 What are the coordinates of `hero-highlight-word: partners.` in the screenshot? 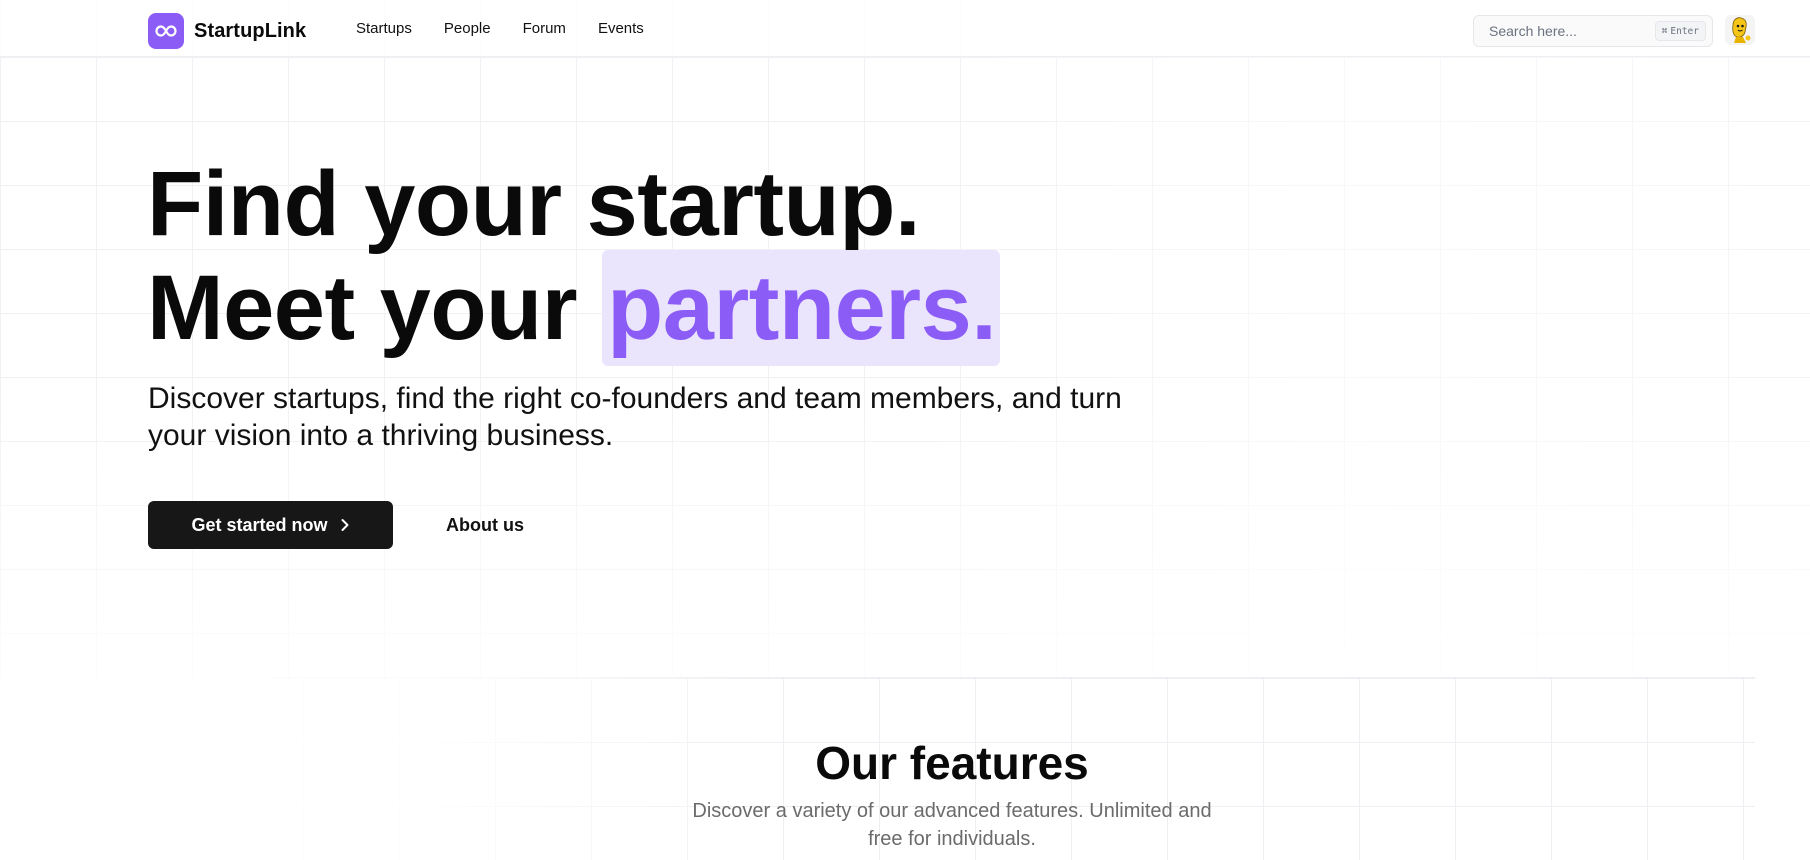 It's located at (801, 308).